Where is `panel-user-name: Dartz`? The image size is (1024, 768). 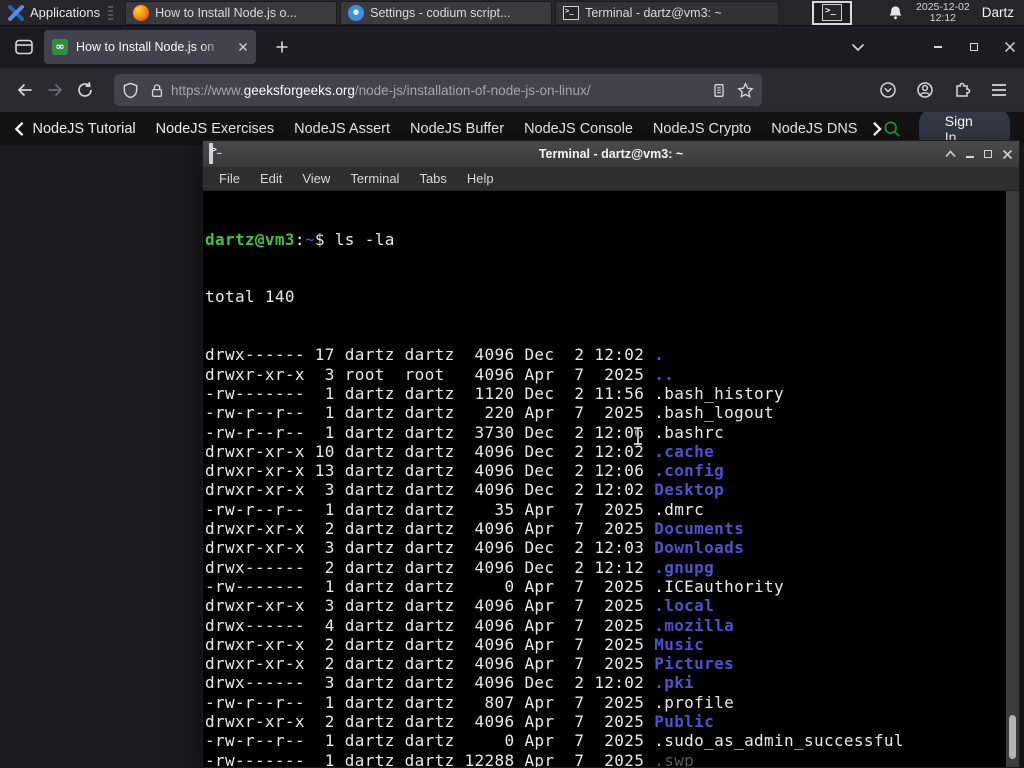 panel-user-name: Dartz is located at coordinates (998, 12).